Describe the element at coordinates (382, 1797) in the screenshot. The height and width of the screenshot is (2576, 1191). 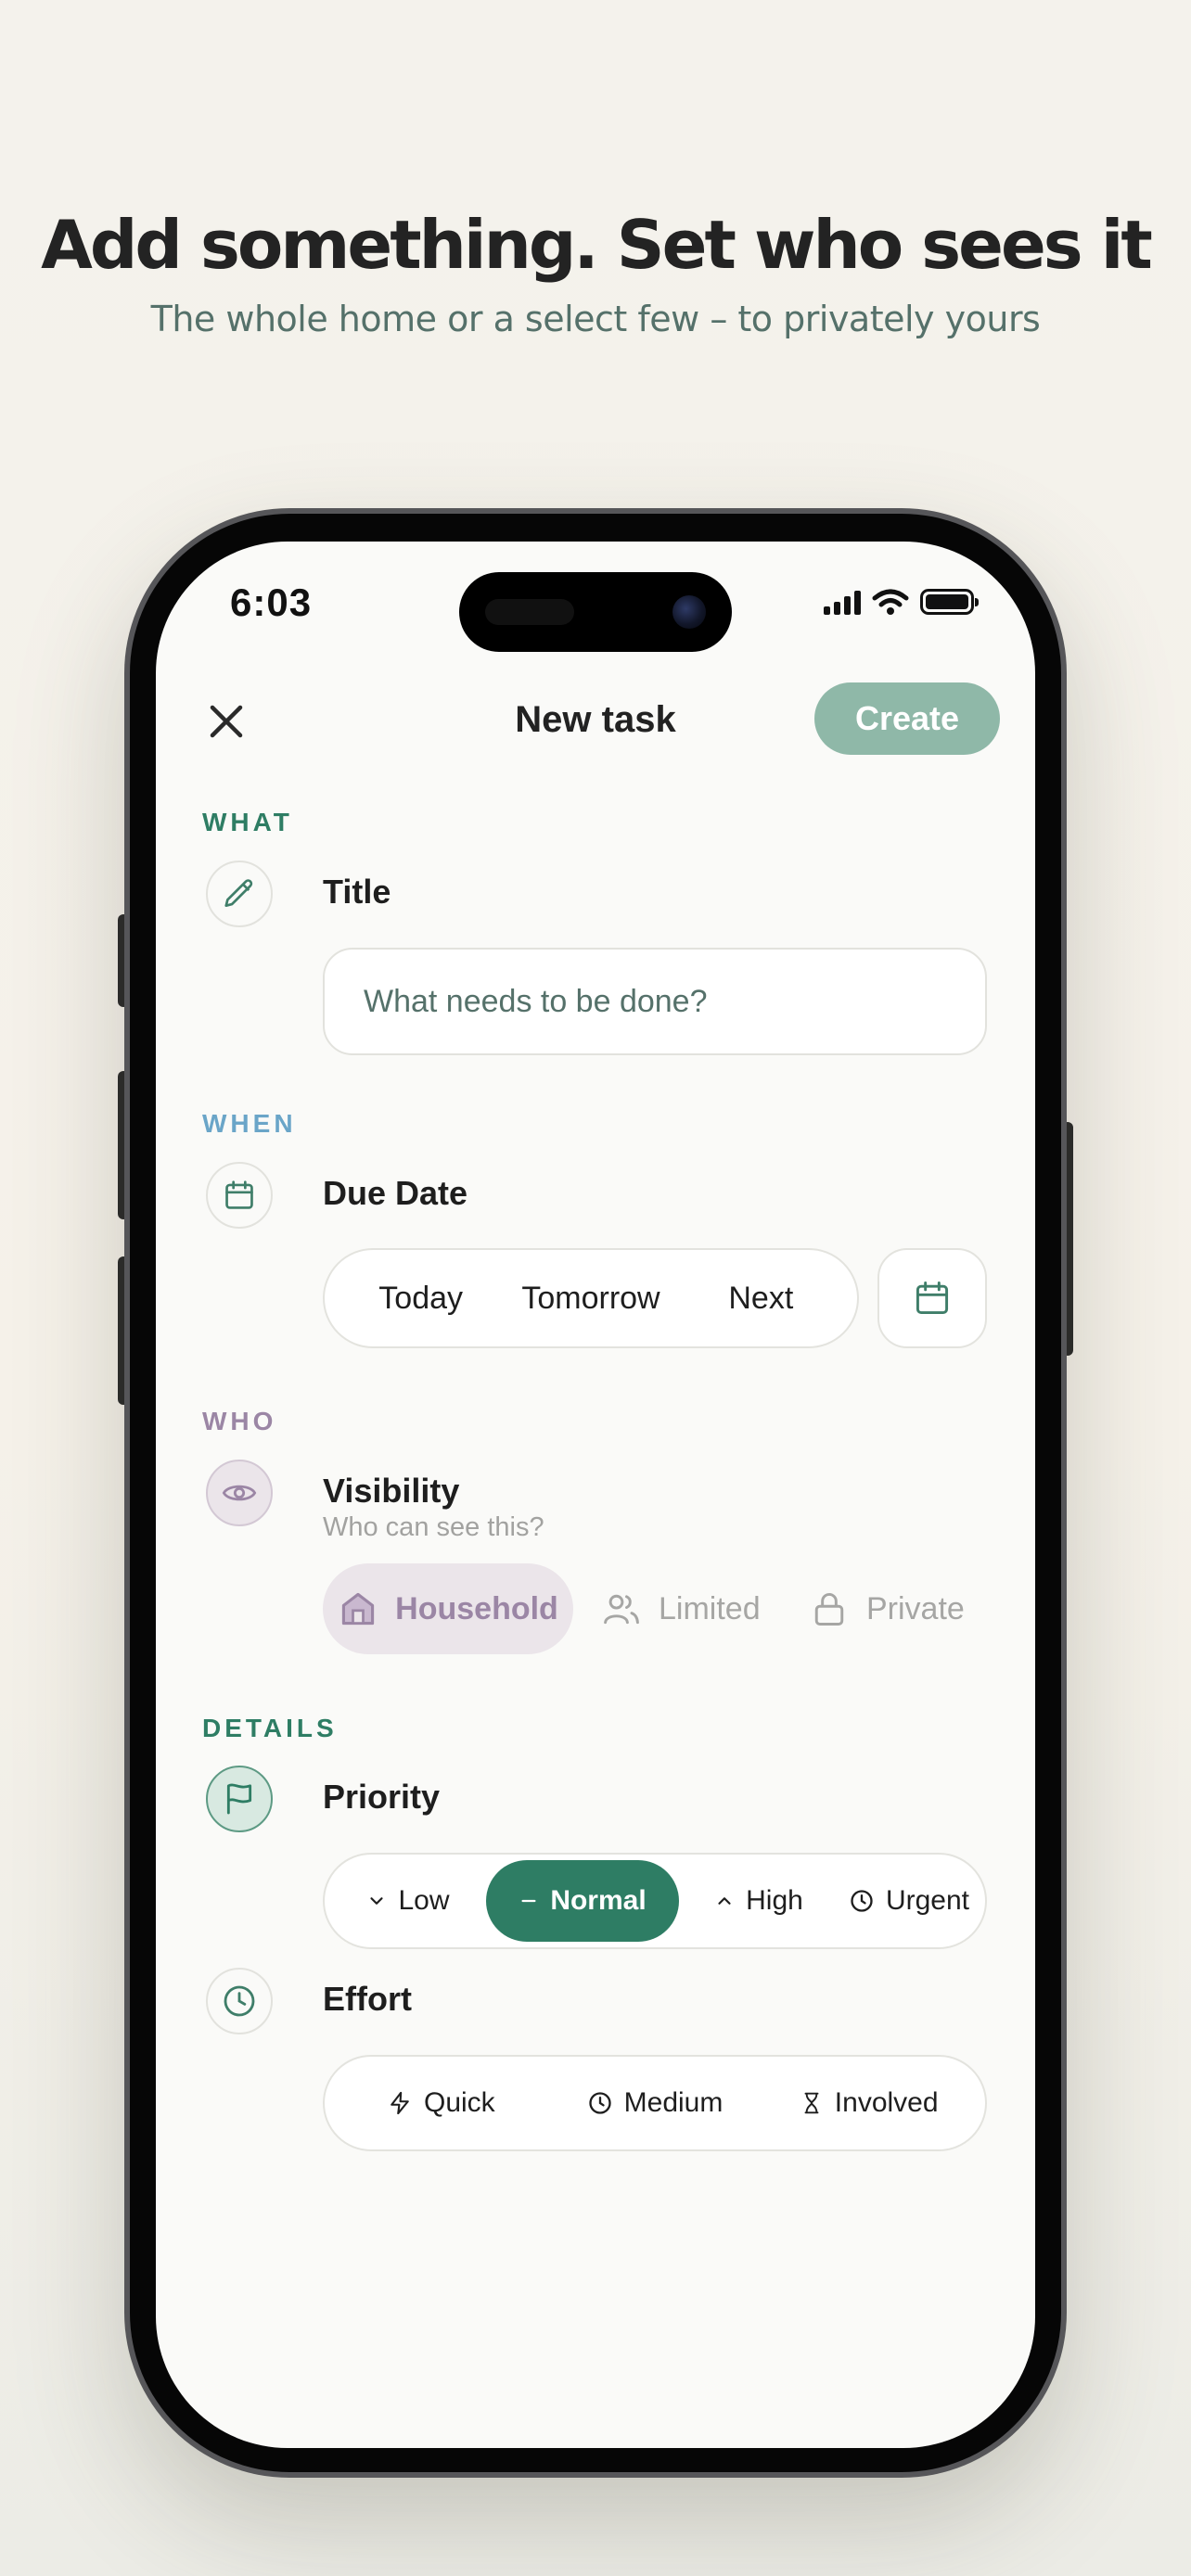
I see `priority-field-label: Priority` at that location.